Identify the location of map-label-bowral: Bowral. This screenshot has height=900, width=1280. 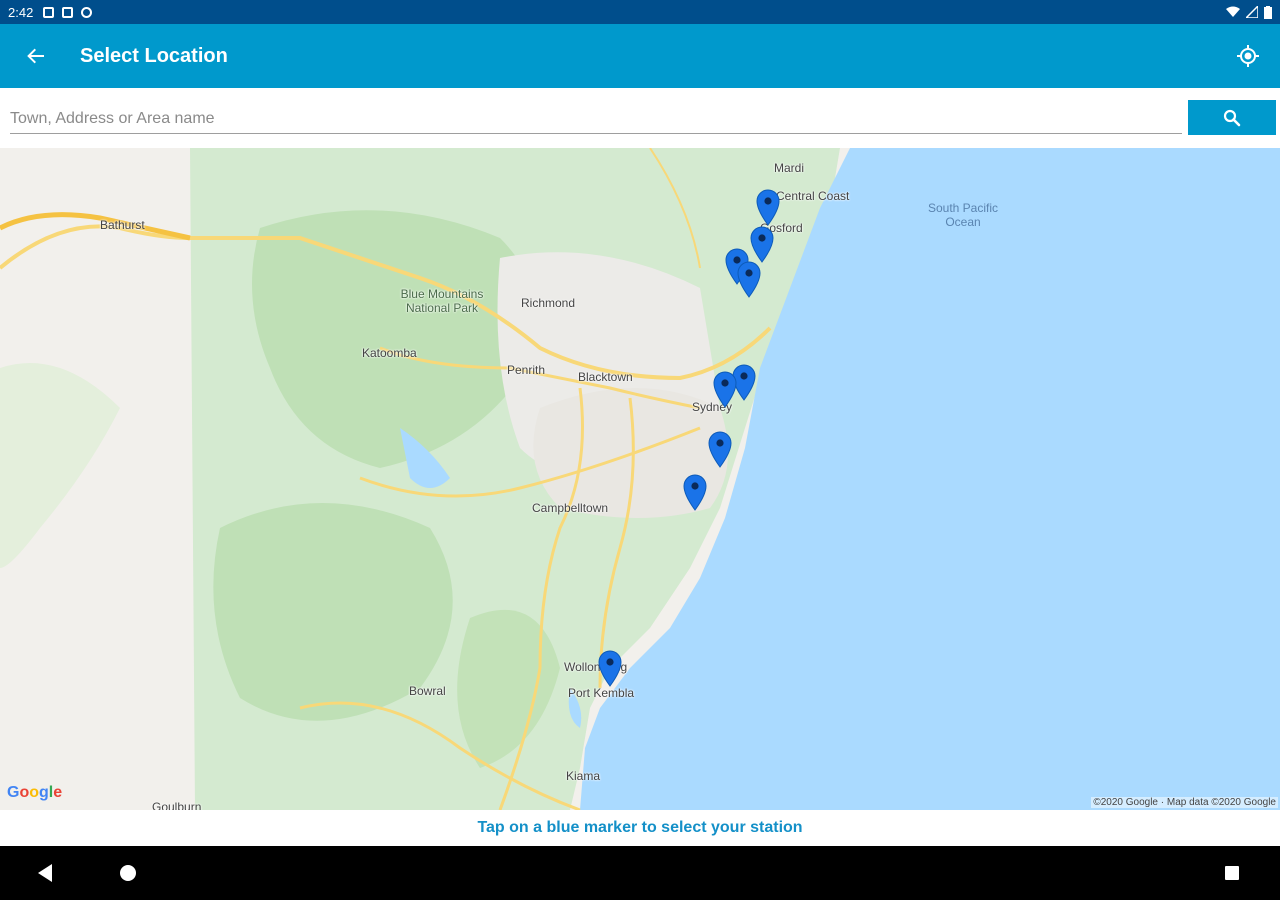
(427, 691).